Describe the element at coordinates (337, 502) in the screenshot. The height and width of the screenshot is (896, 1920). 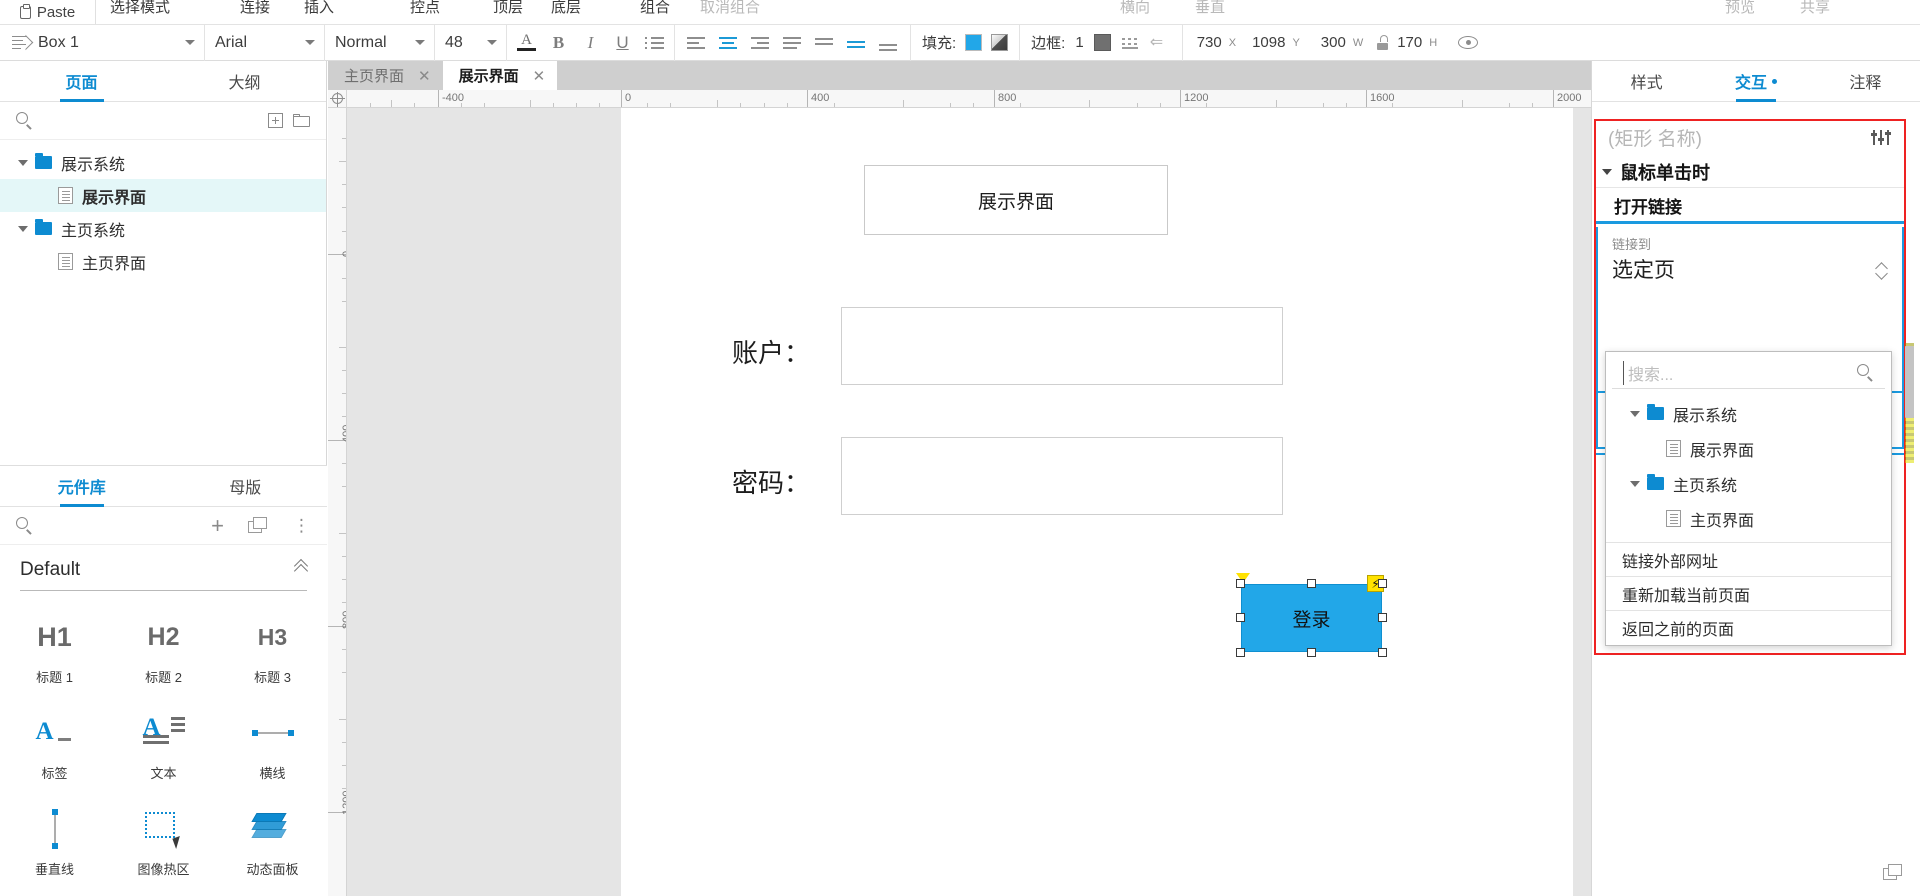
I see `vertical-ruler: 0 400 800 1200` at that location.